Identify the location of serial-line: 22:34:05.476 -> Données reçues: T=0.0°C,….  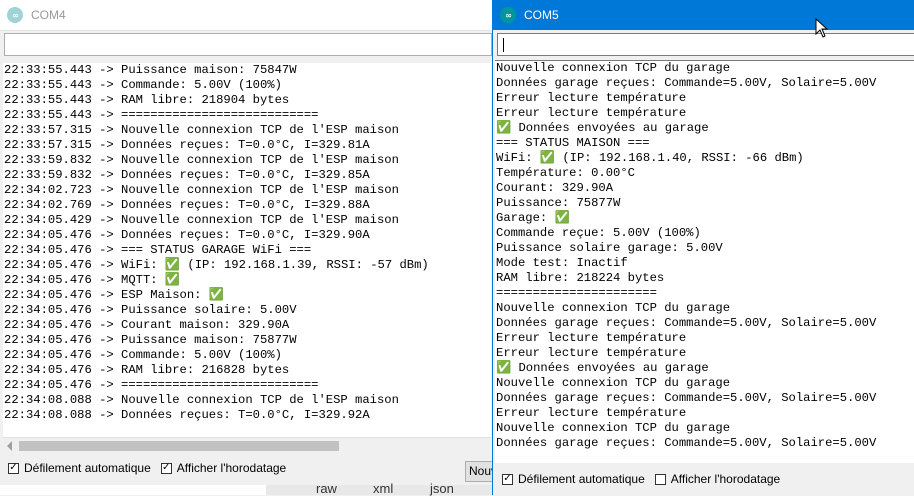
(187, 235).